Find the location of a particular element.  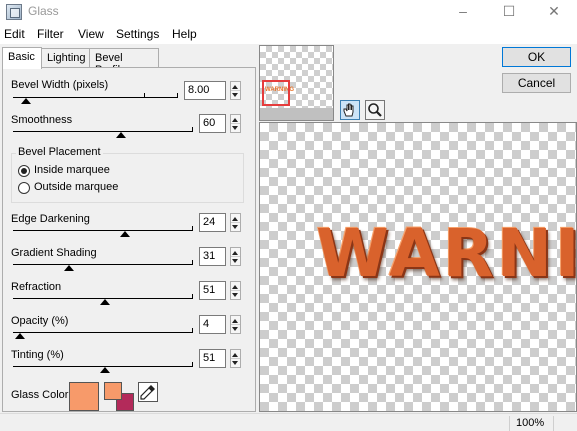

minimize-button: – is located at coordinates (463, 12).